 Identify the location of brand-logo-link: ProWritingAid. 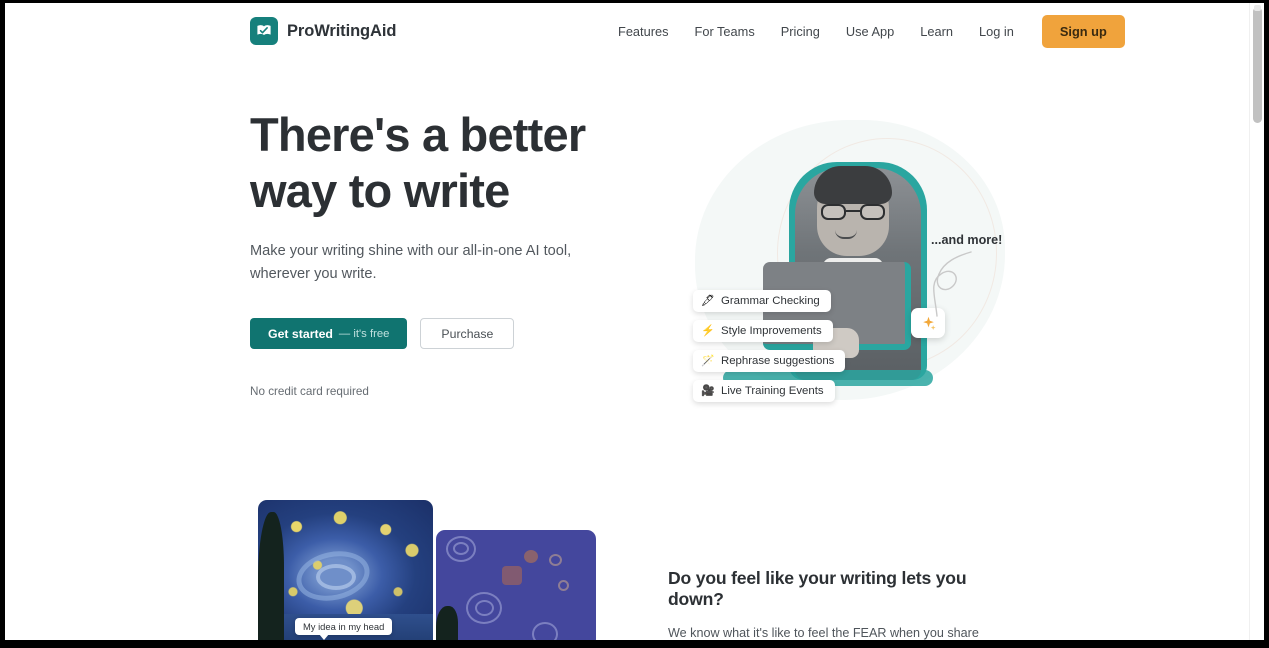
(323, 31).